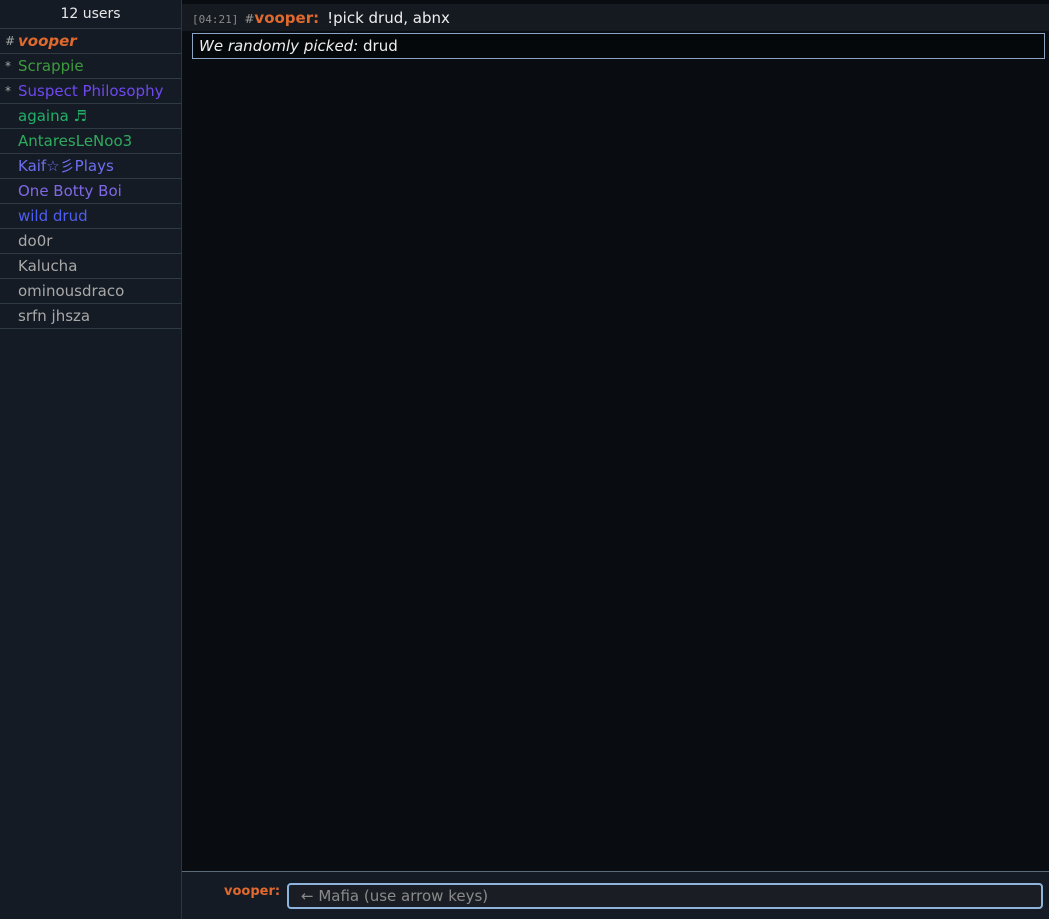  Describe the element at coordinates (665, 896) in the screenshot. I see `chat-input` at that location.